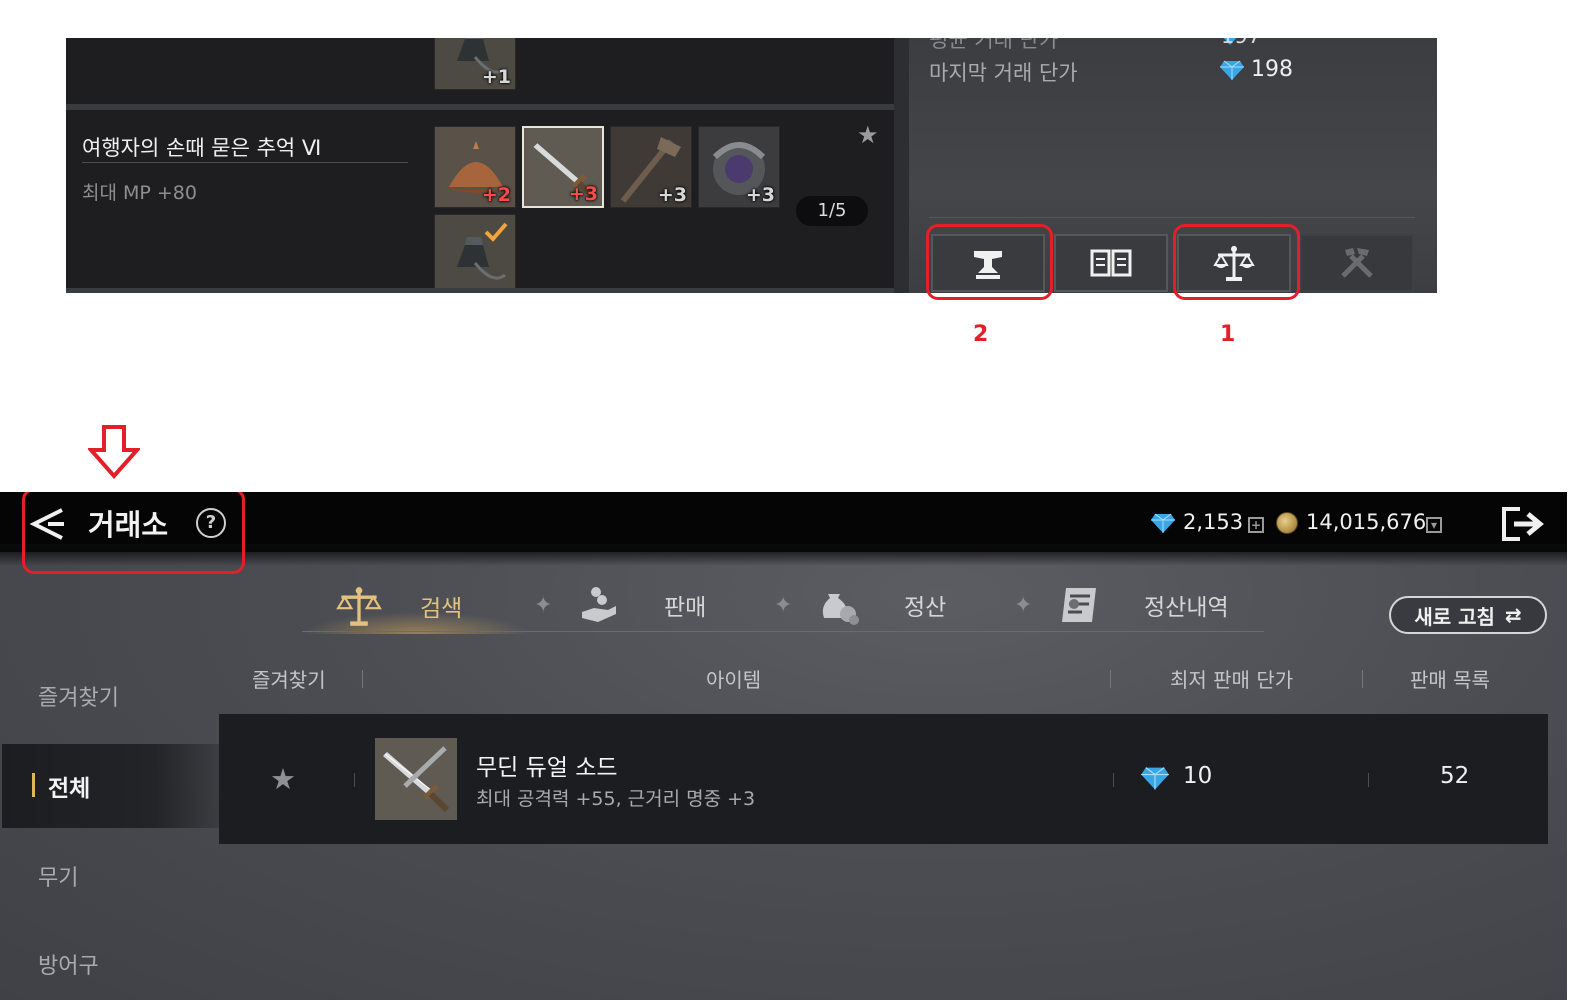 Image resolution: width=1589 pixels, height=1000 pixels. What do you see at coordinates (642, 605) in the screenshot?
I see `tab-sell: 판매` at bounding box center [642, 605].